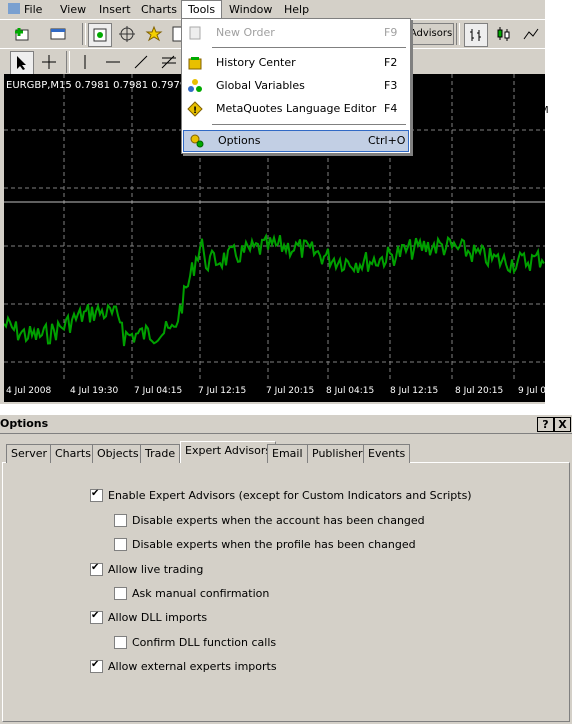  Describe the element at coordinates (256, 62) in the screenshot. I see `menu-item-label: History Center` at that location.